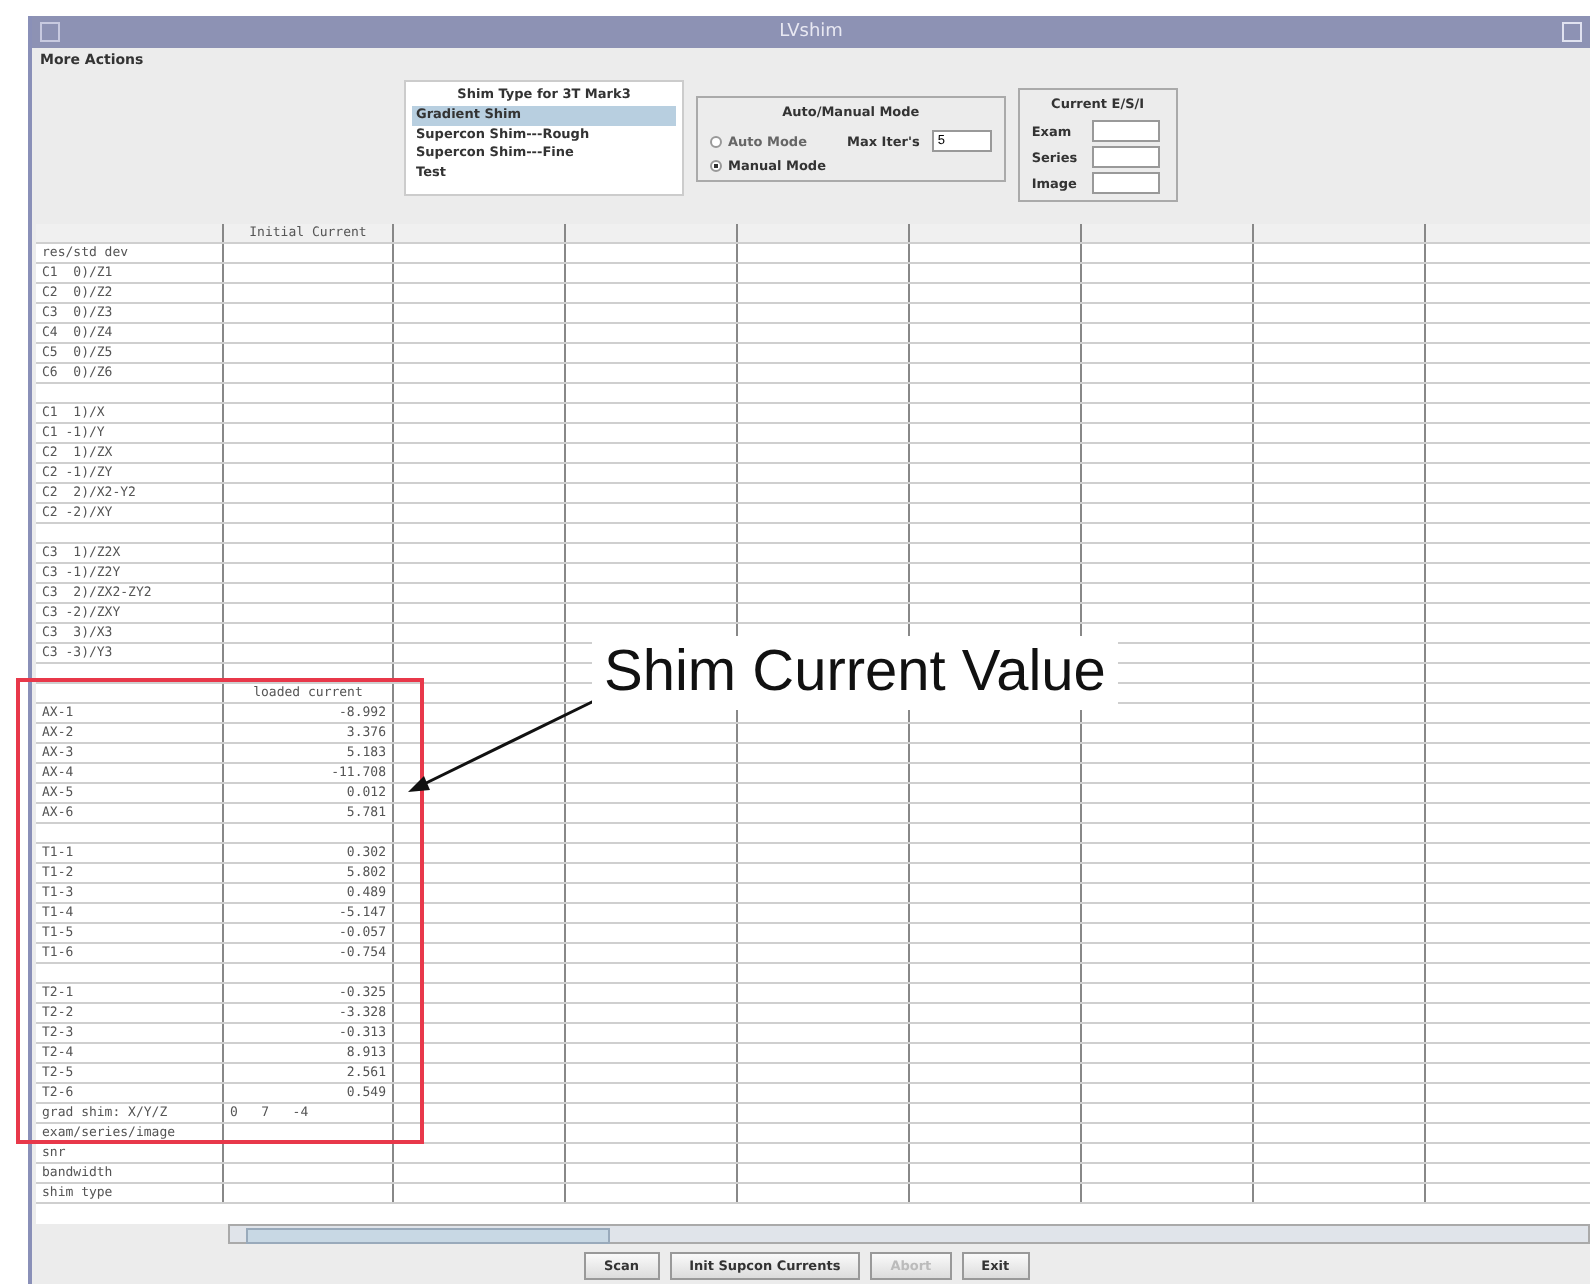  I want to click on window-icon, so click(50, 32).